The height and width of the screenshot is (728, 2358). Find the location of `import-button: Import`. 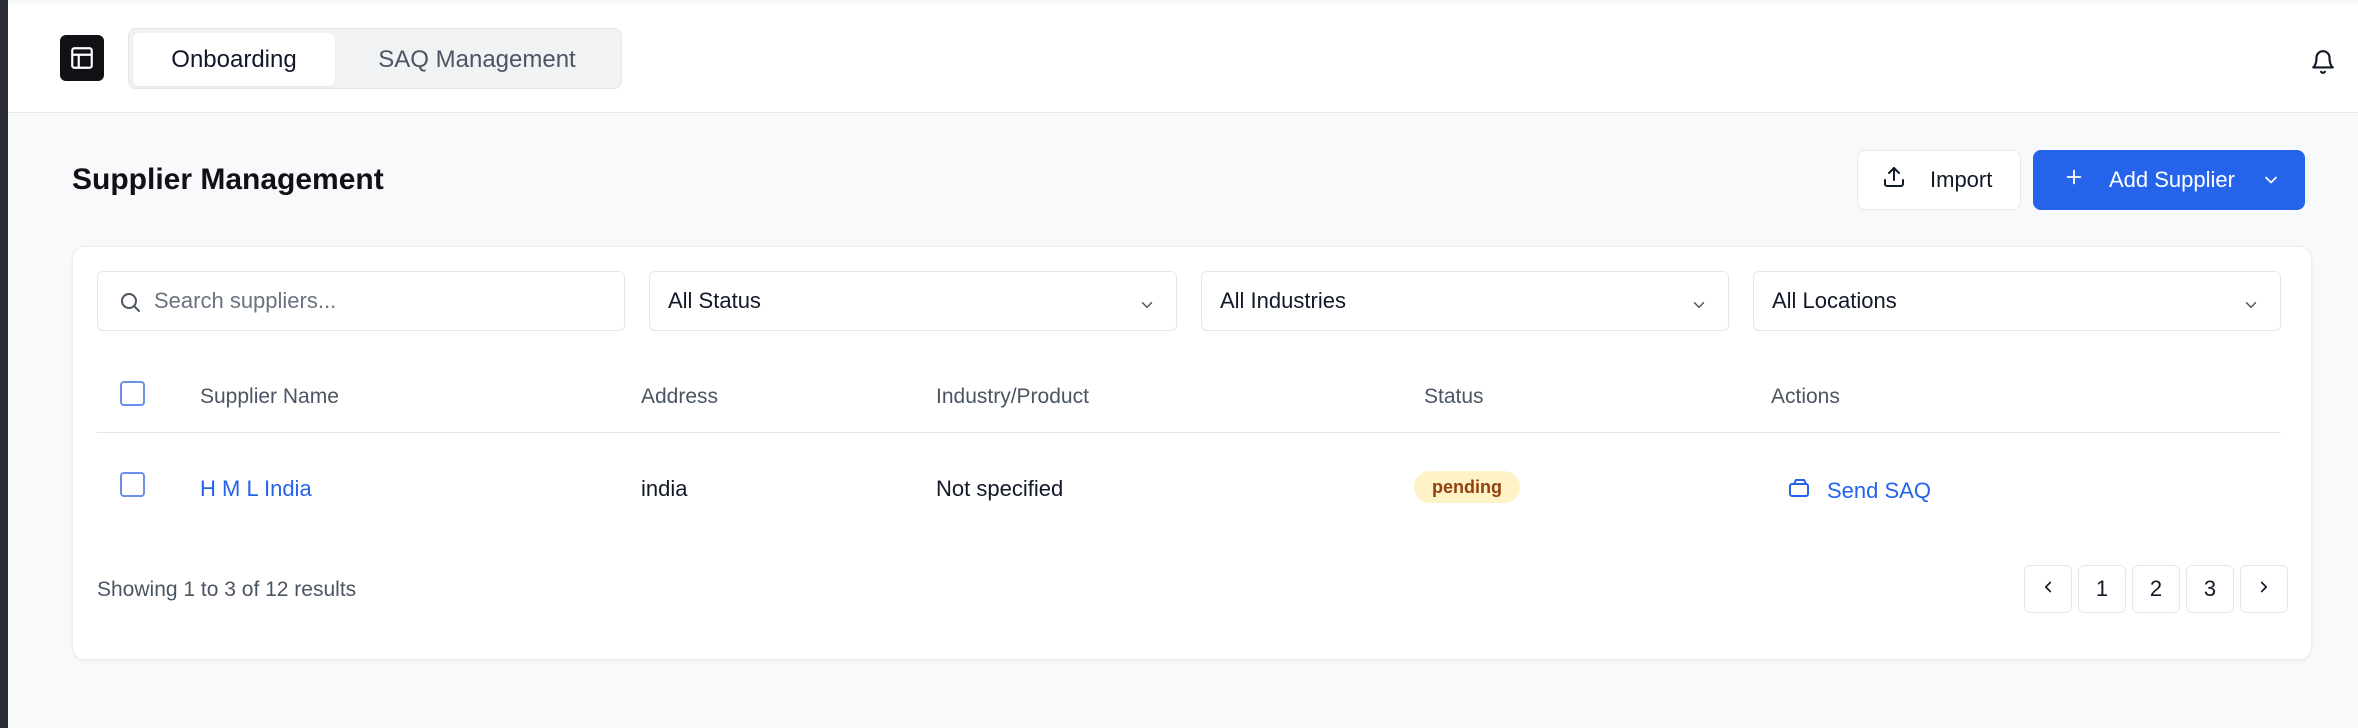

import-button: Import is located at coordinates (1939, 180).